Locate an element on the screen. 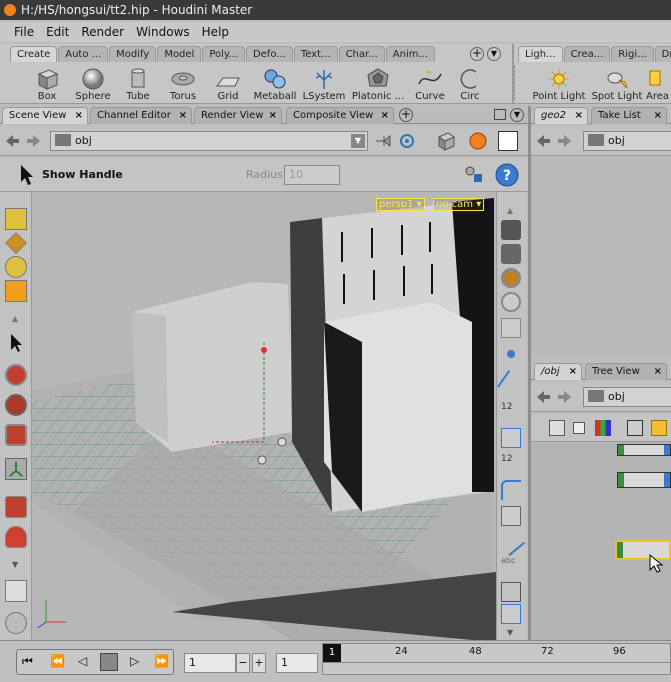 Image resolution: width=671 pixels, height=682 pixels. handle-tool-icon is located at coordinates (16, 507).